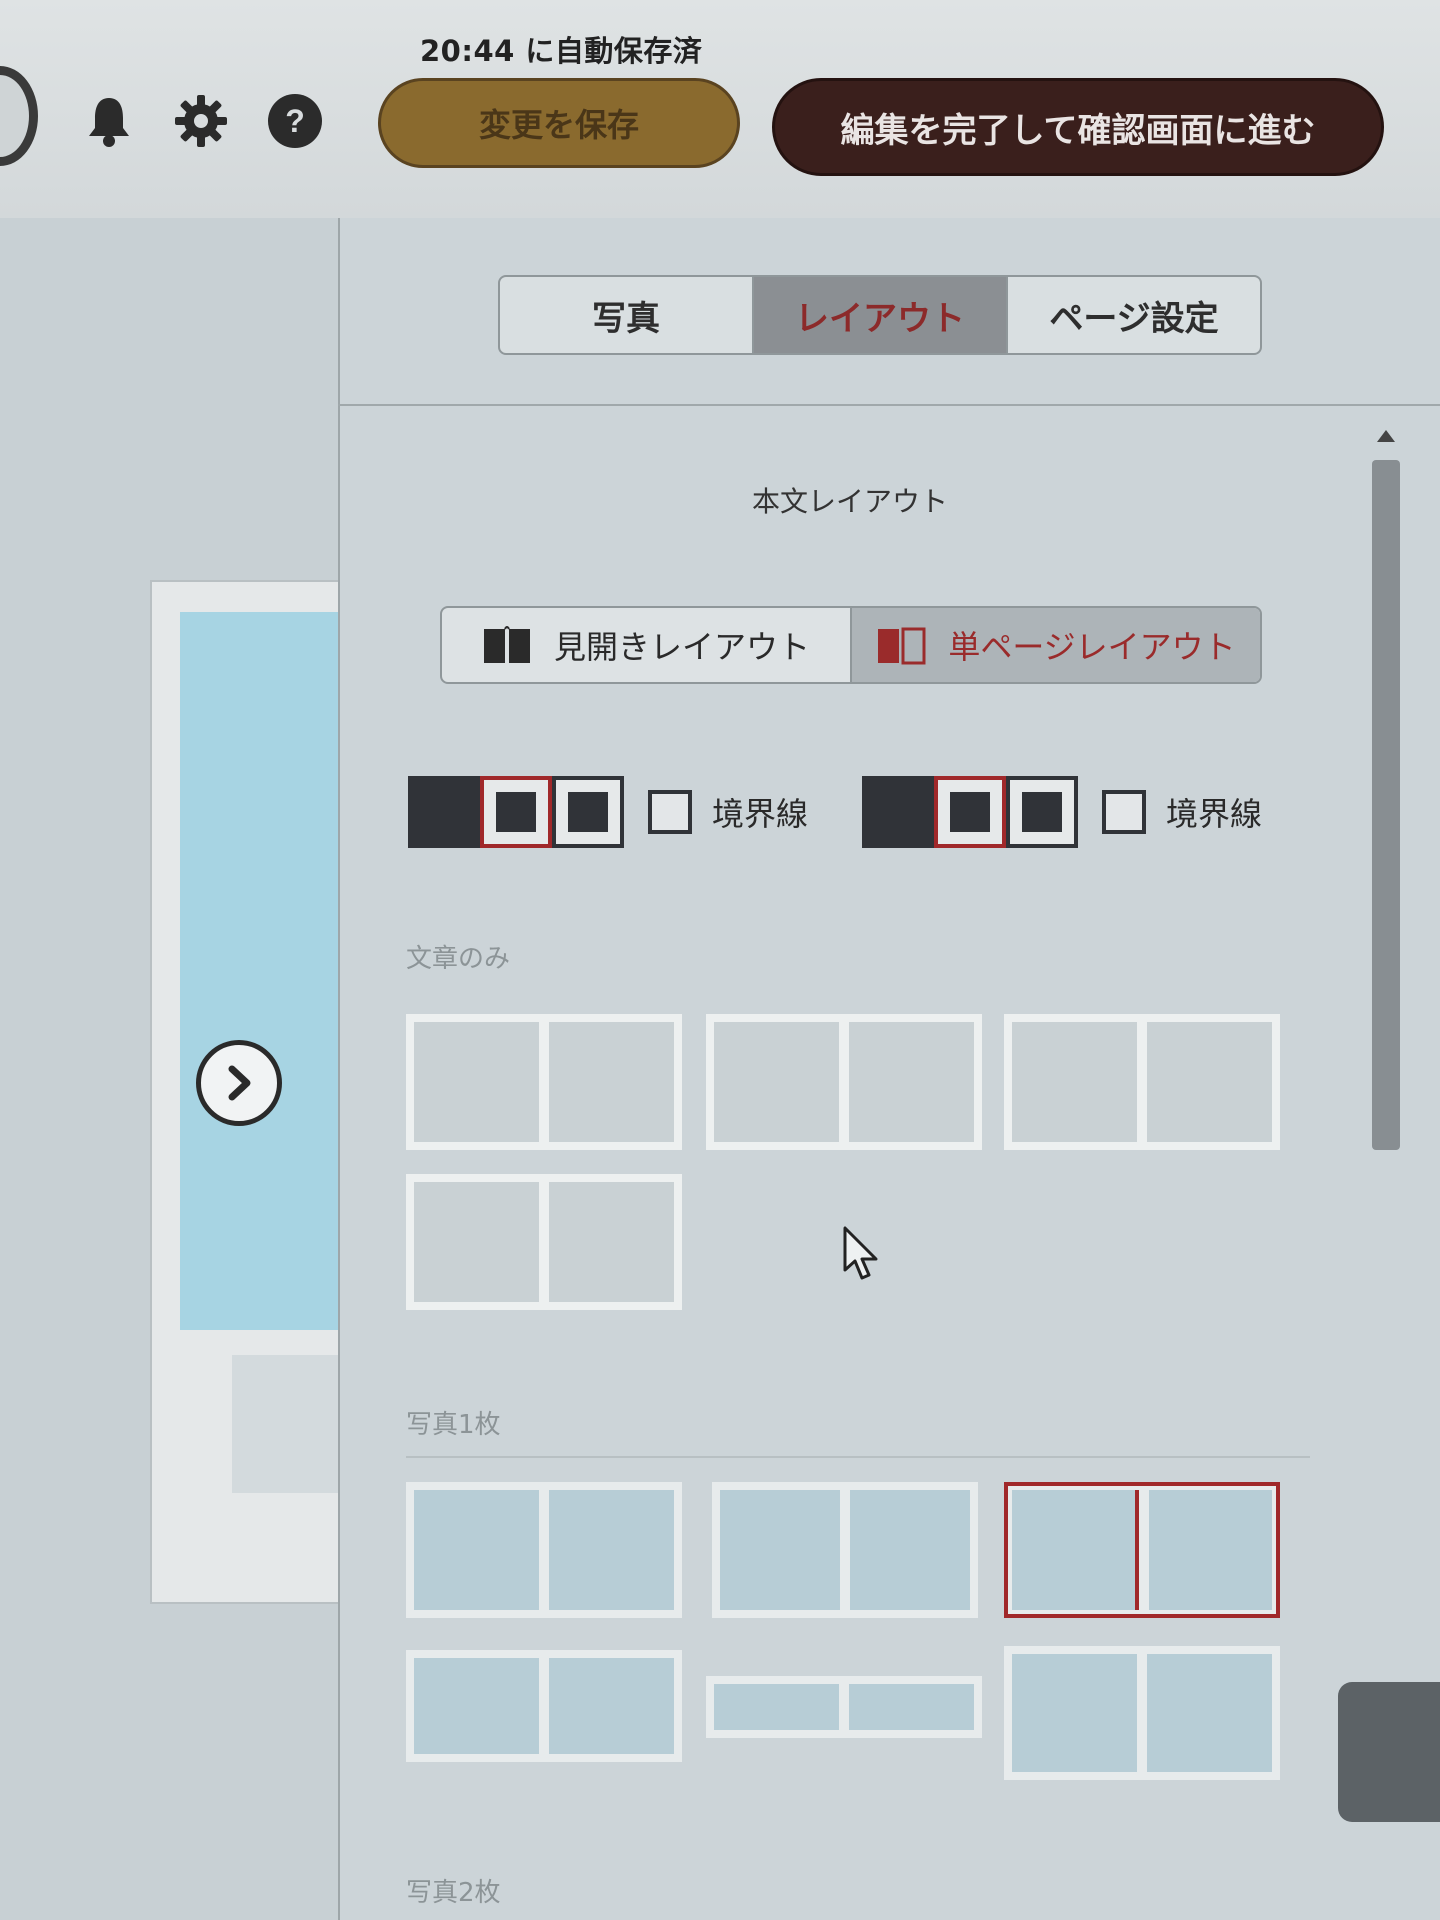  Describe the element at coordinates (681, 647) in the screenshot. I see `spread-layout-label: 見開きレイアウト` at that location.